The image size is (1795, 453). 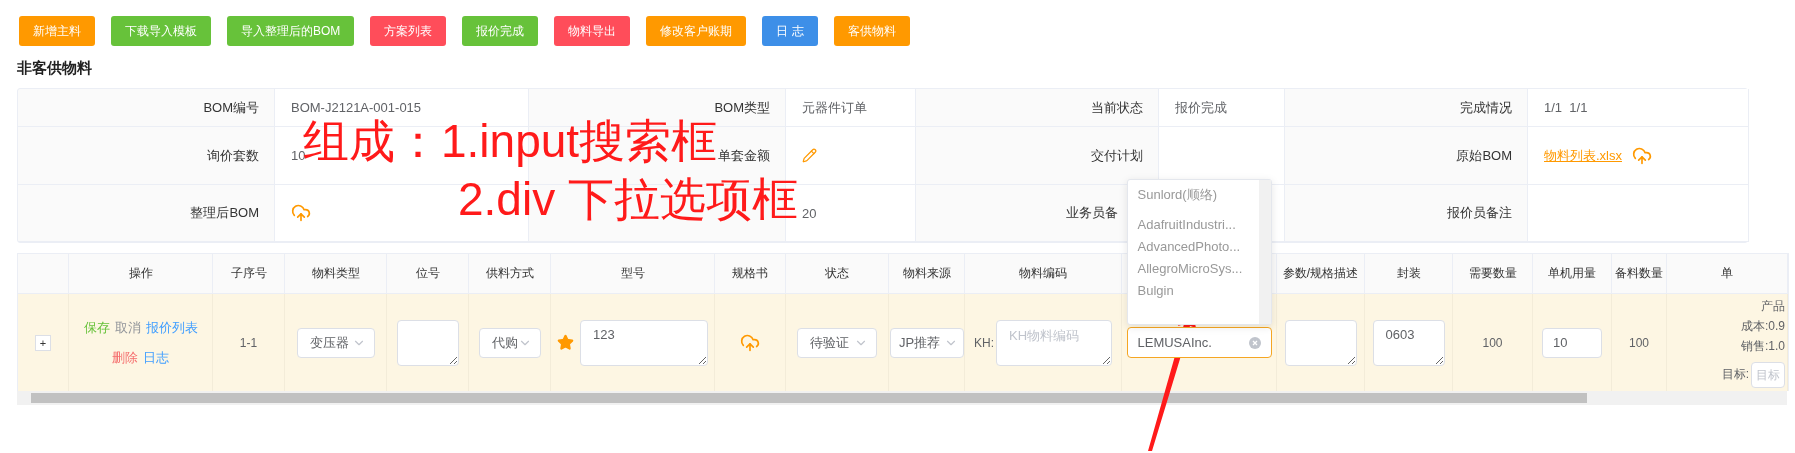 I want to click on price-text: 成本:0.9, so click(x=1763, y=326).